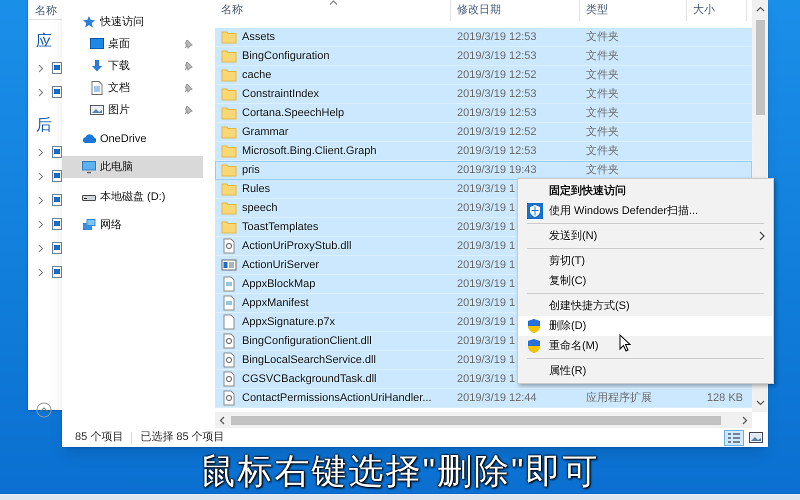  Describe the element at coordinates (717, 10) in the screenshot. I see `column-header: 大小` at that location.